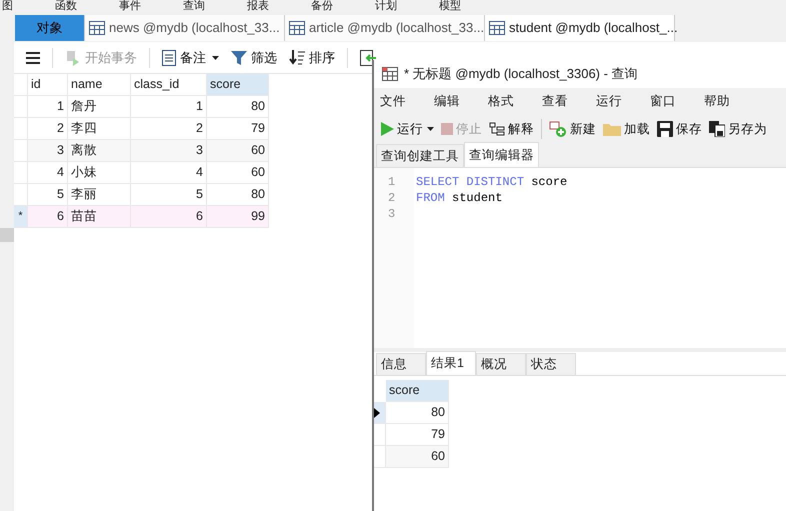  What do you see at coordinates (239, 58) in the screenshot?
I see `filter-icon` at bounding box center [239, 58].